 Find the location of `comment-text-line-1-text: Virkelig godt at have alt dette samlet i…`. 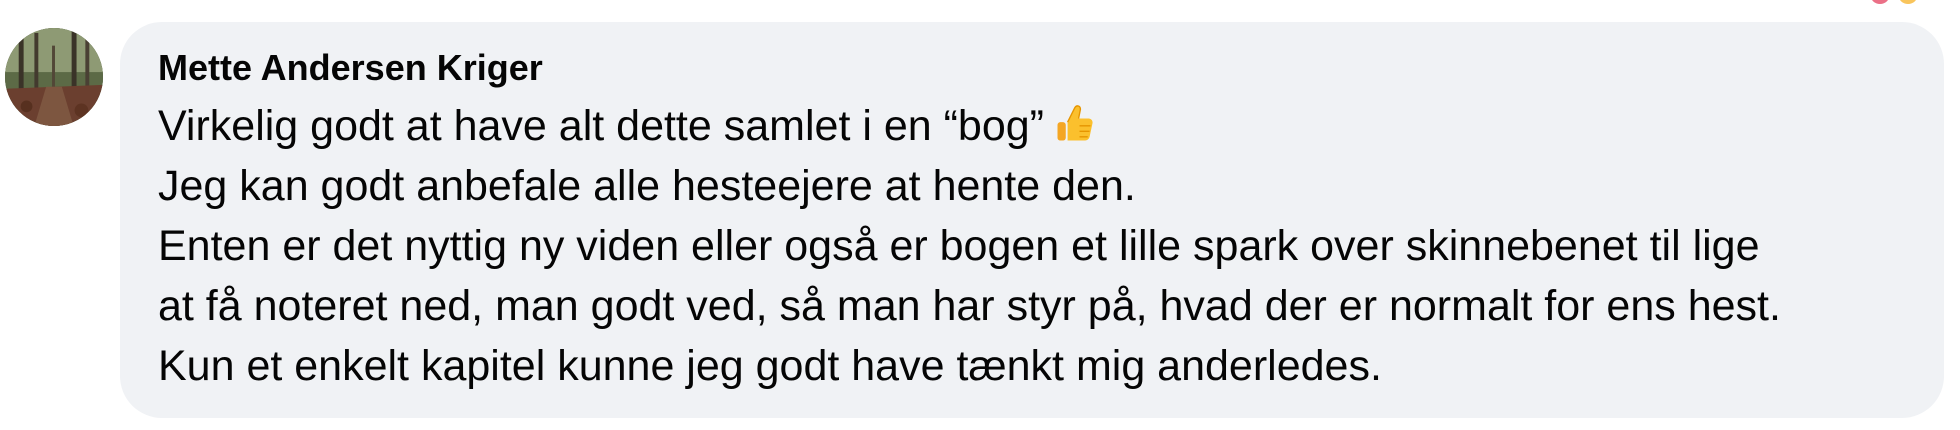

comment-text-line-1-text: Virkelig godt at have alt dette samlet i… is located at coordinates (601, 126).